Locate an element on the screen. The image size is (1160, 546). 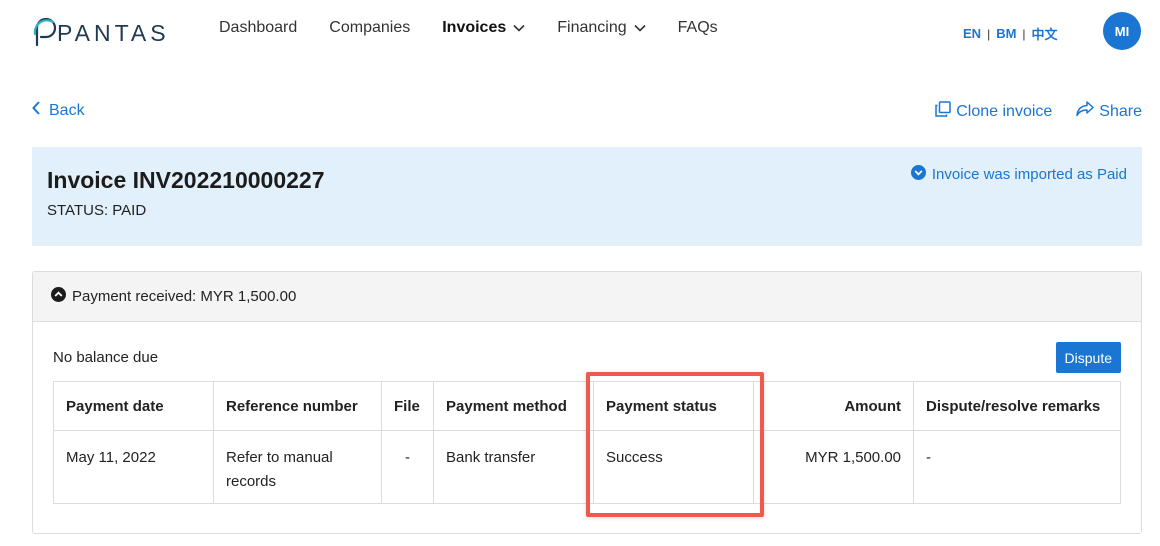
nav-dashboard: Dashboard is located at coordinates (258, 28).